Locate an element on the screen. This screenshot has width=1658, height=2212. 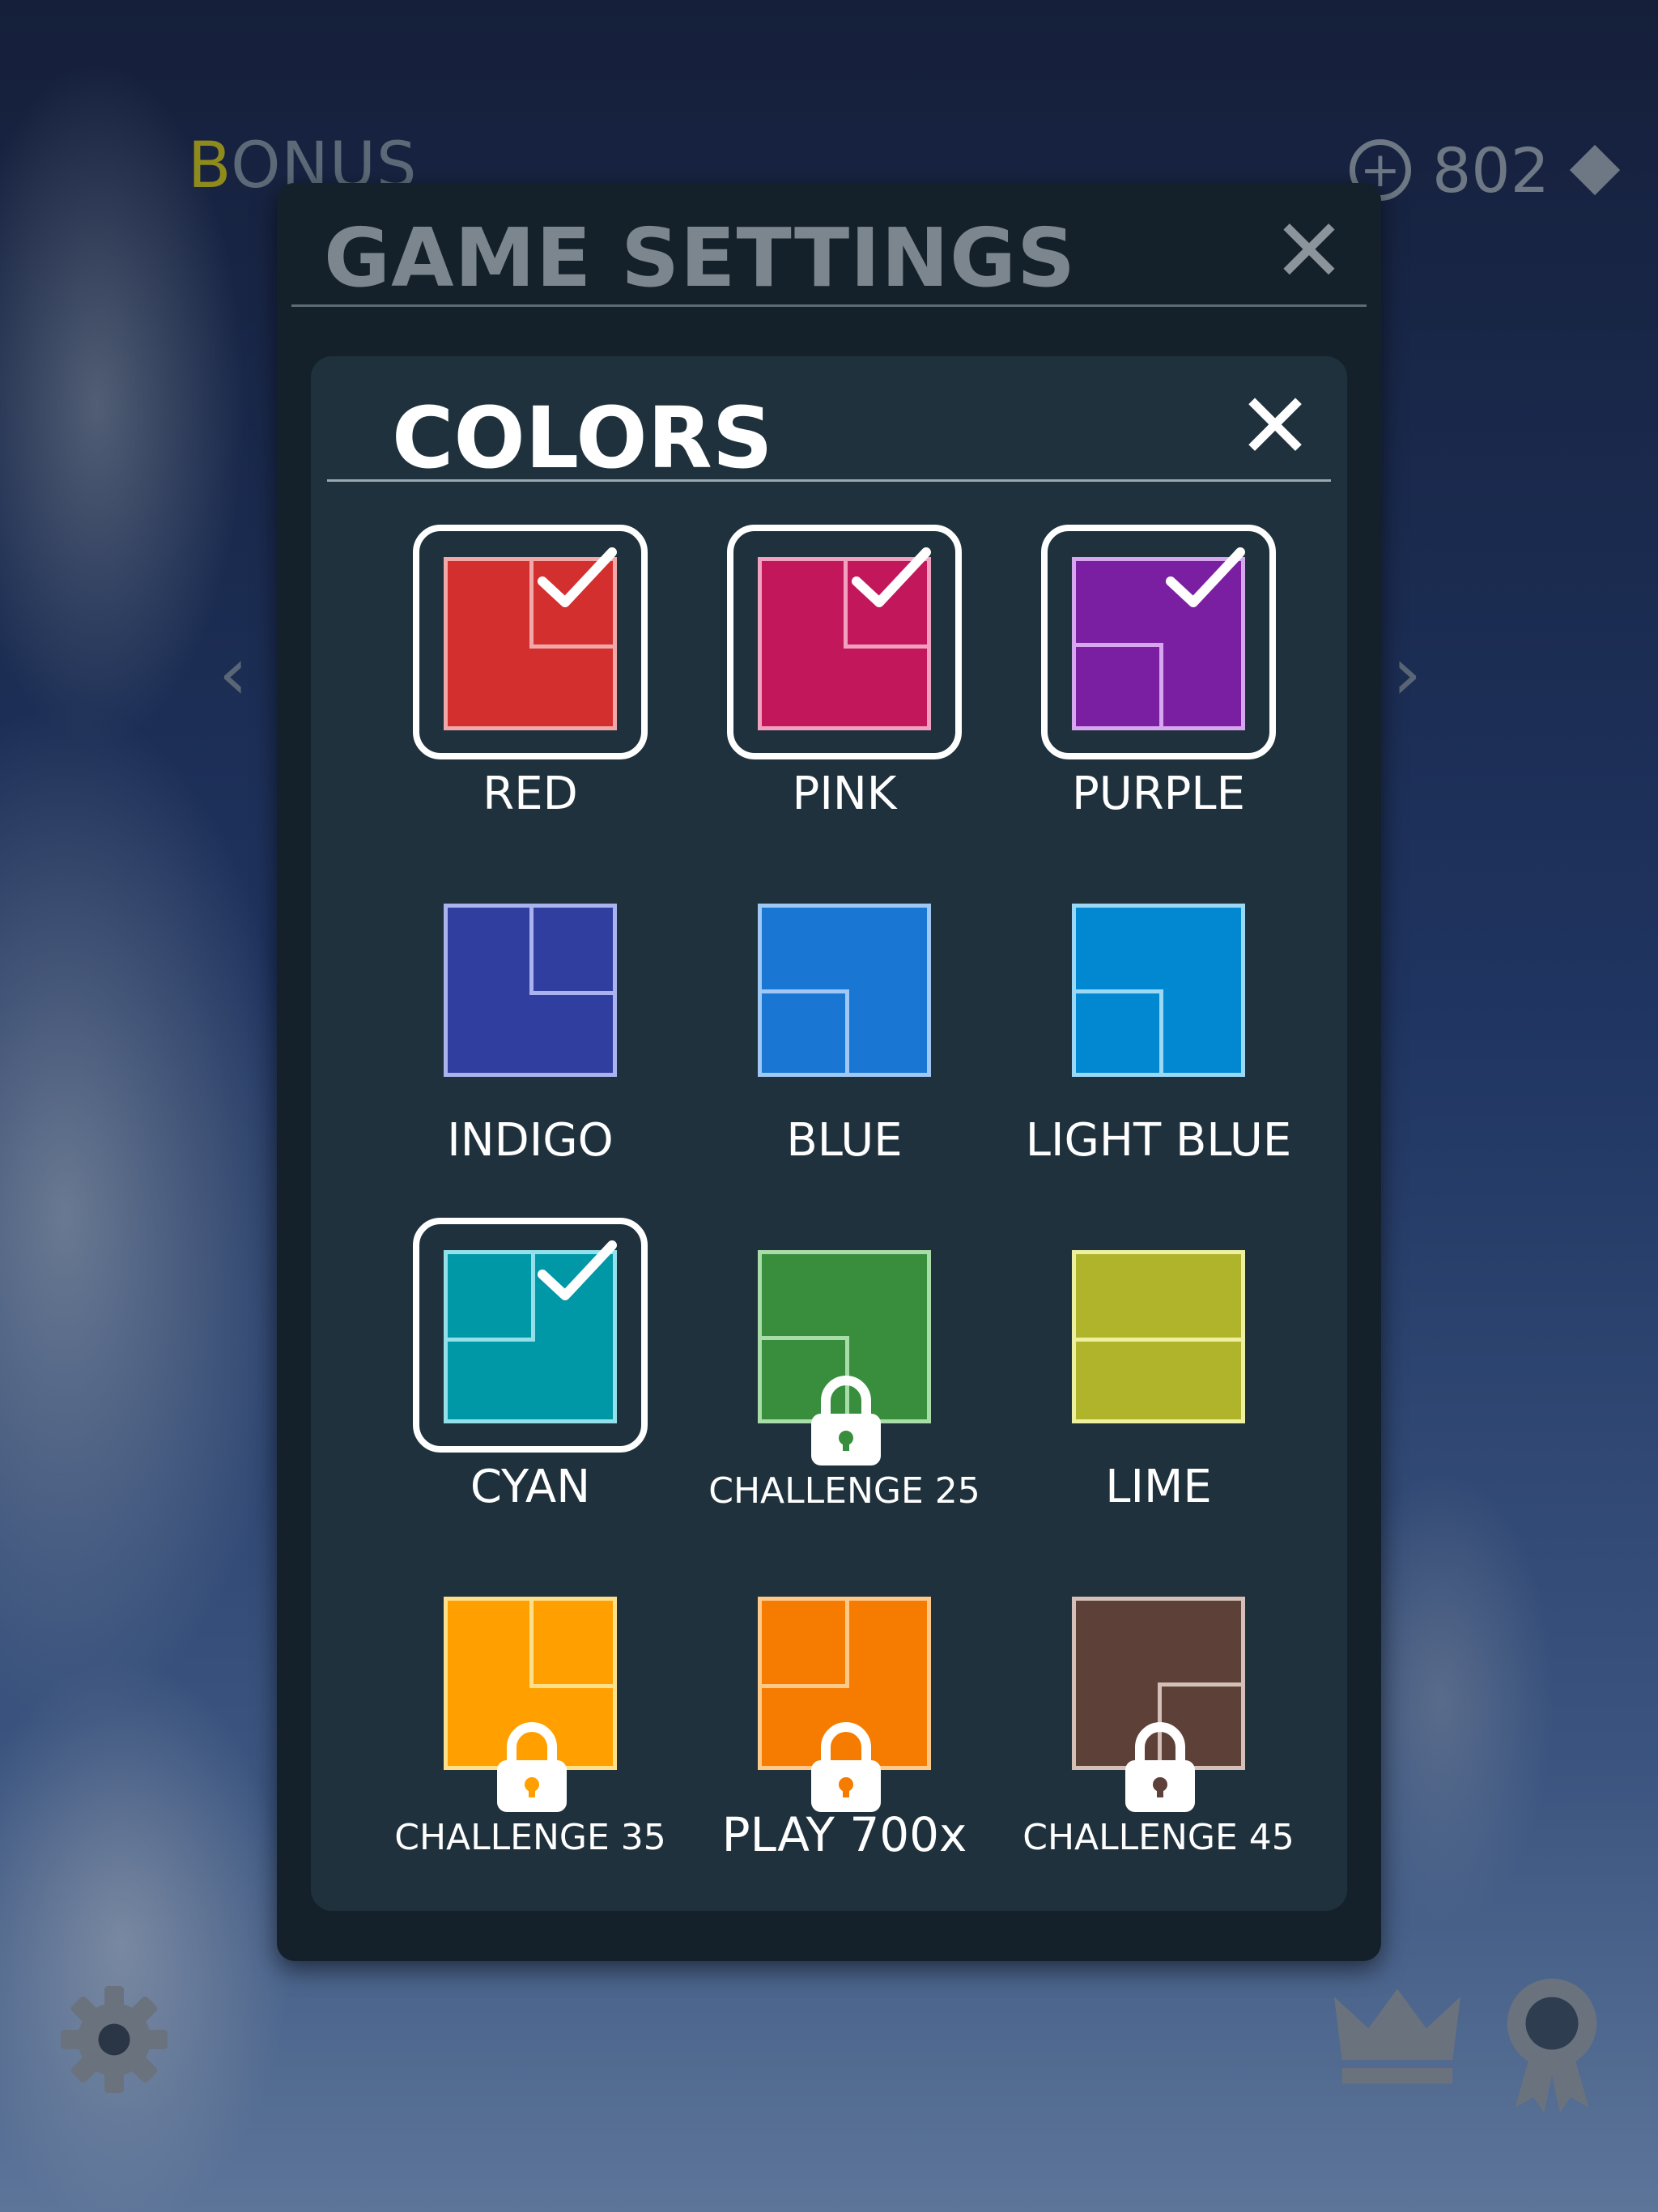
color-option: INDIGO is located at coordinates (486, 1041).